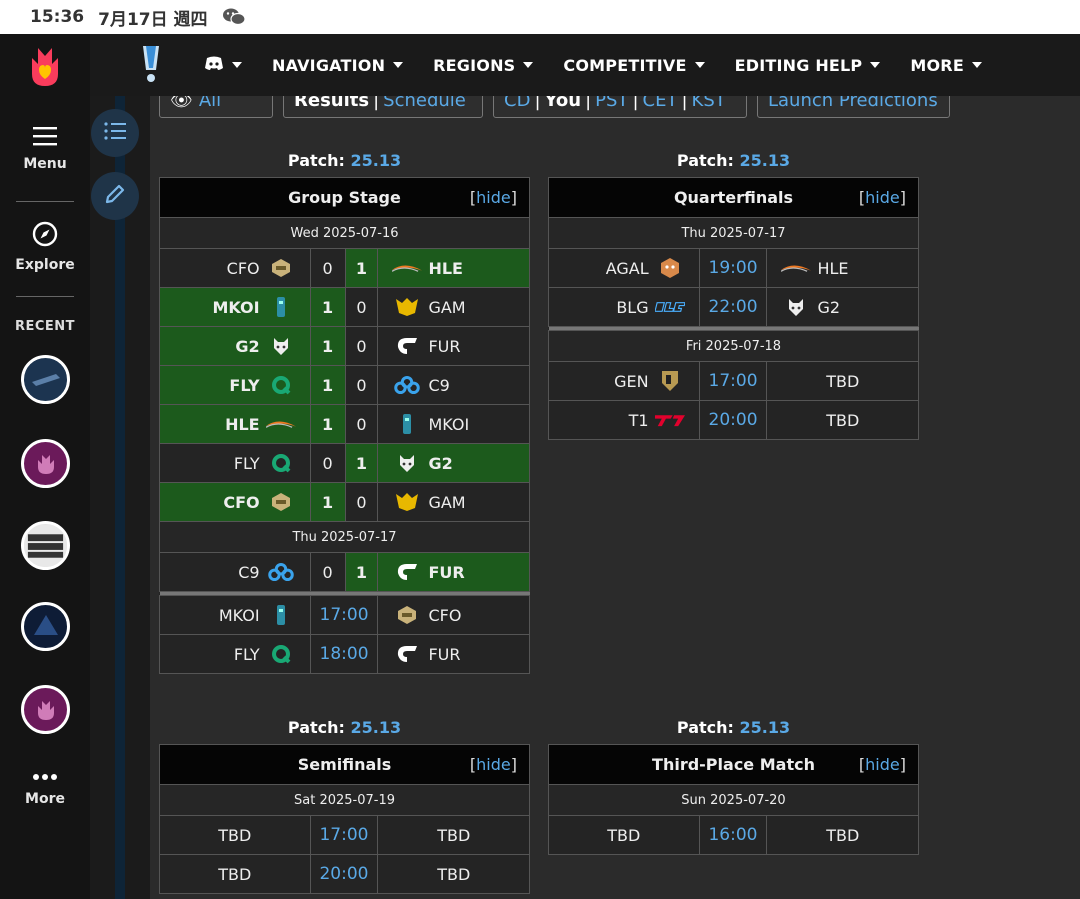 The height and width of the screenshot is (899, 1080). I want to click on nav-navigation-dropdown: NAVIGATION, so click(338, 65).